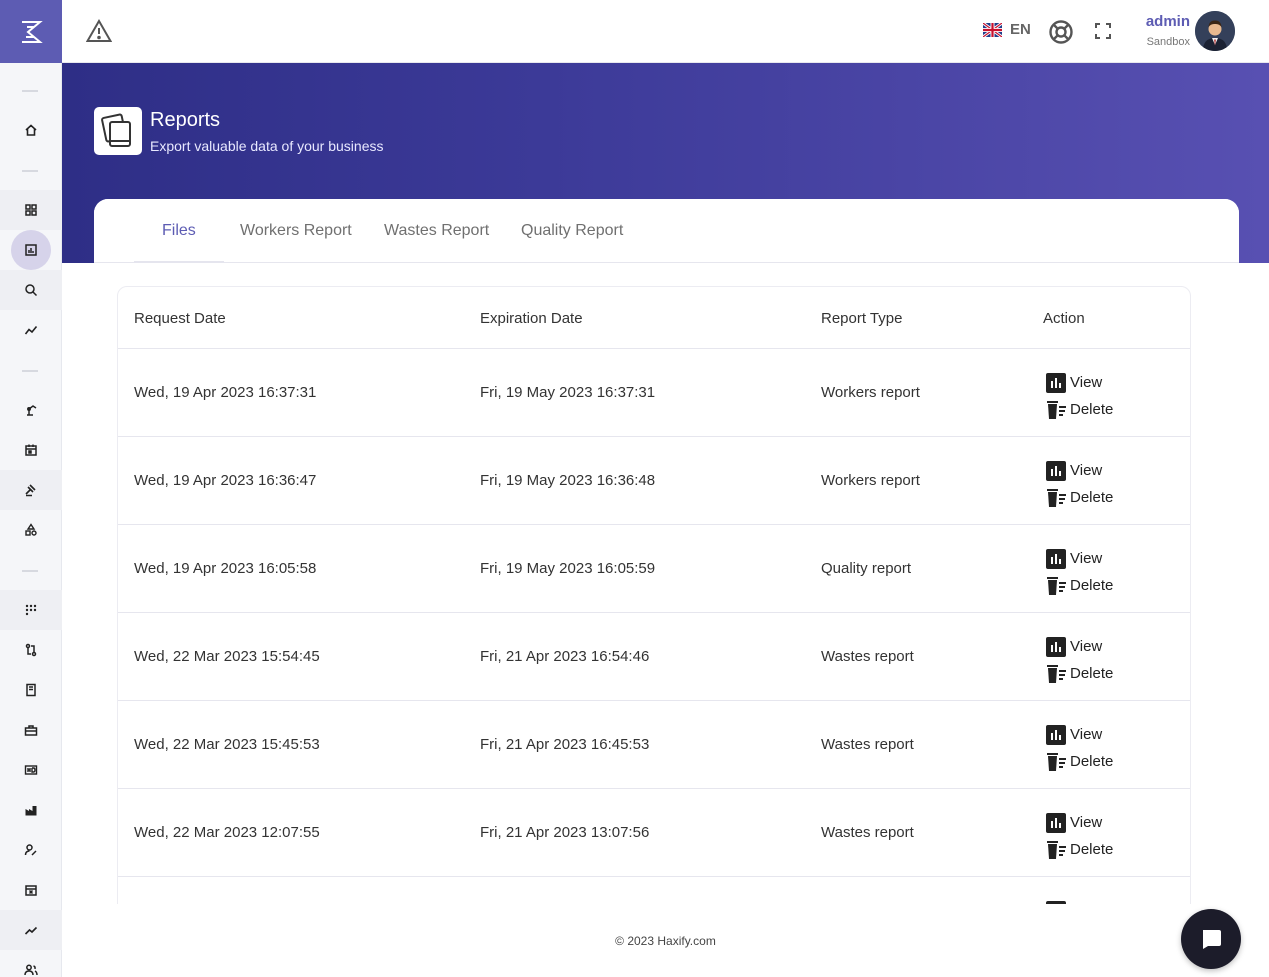  I want to click on sidebar-item-calendar, so click(31, 450).